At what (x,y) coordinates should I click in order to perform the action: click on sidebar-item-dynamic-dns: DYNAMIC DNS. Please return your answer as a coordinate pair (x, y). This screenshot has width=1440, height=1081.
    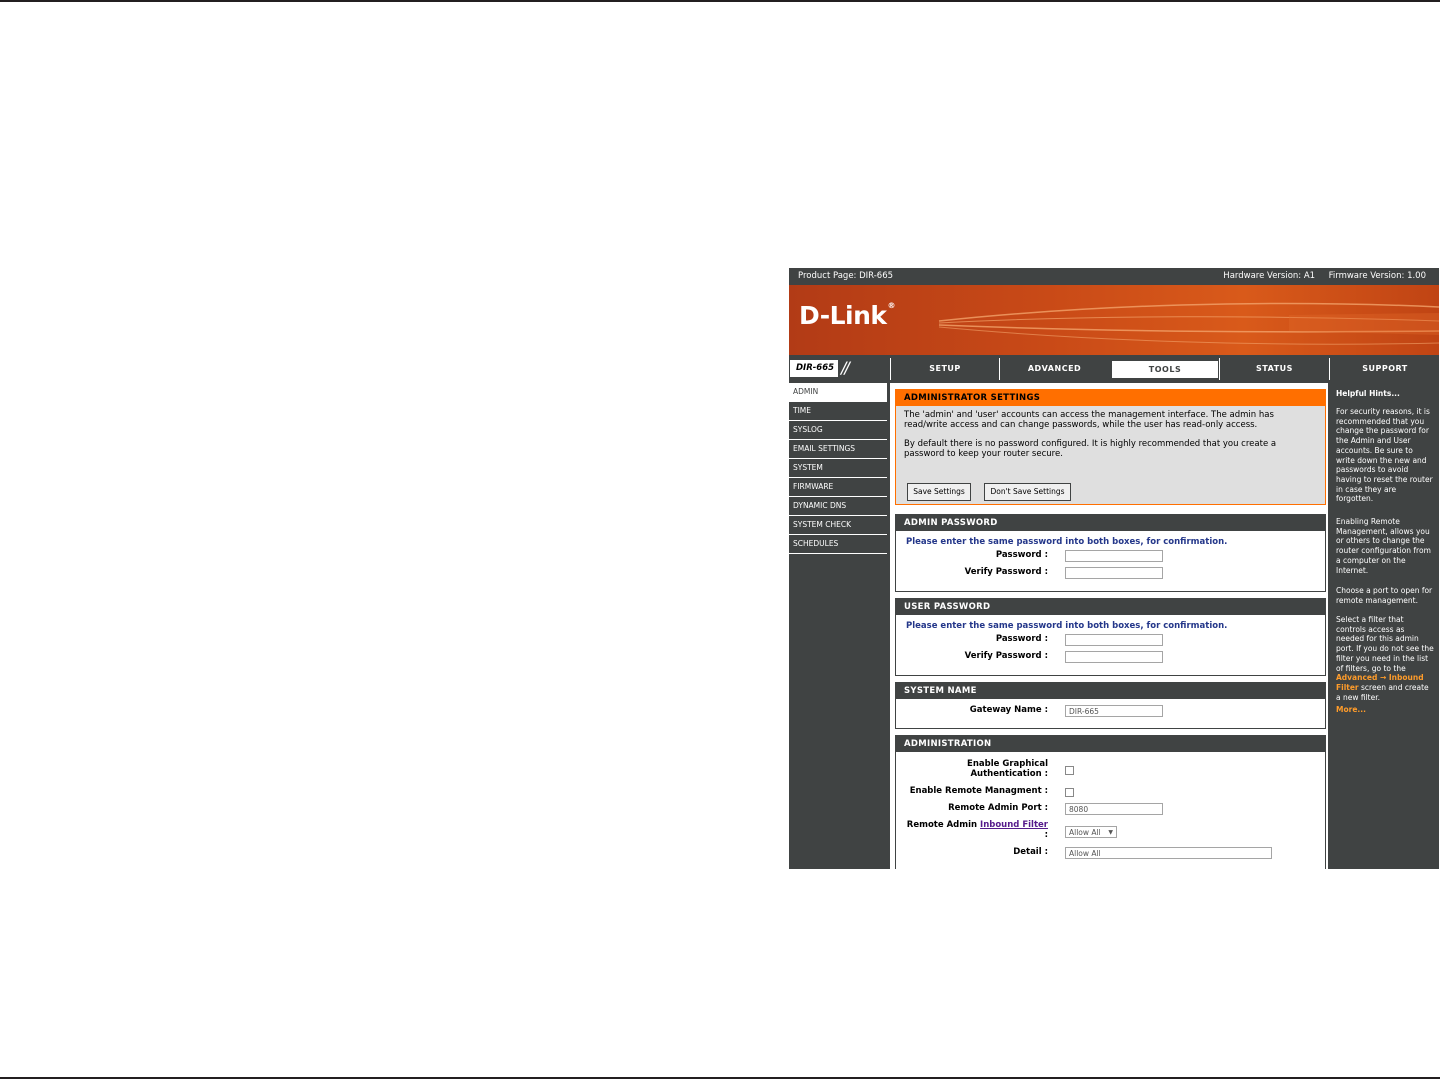
    Looking at the image, I should click on (838, 506).